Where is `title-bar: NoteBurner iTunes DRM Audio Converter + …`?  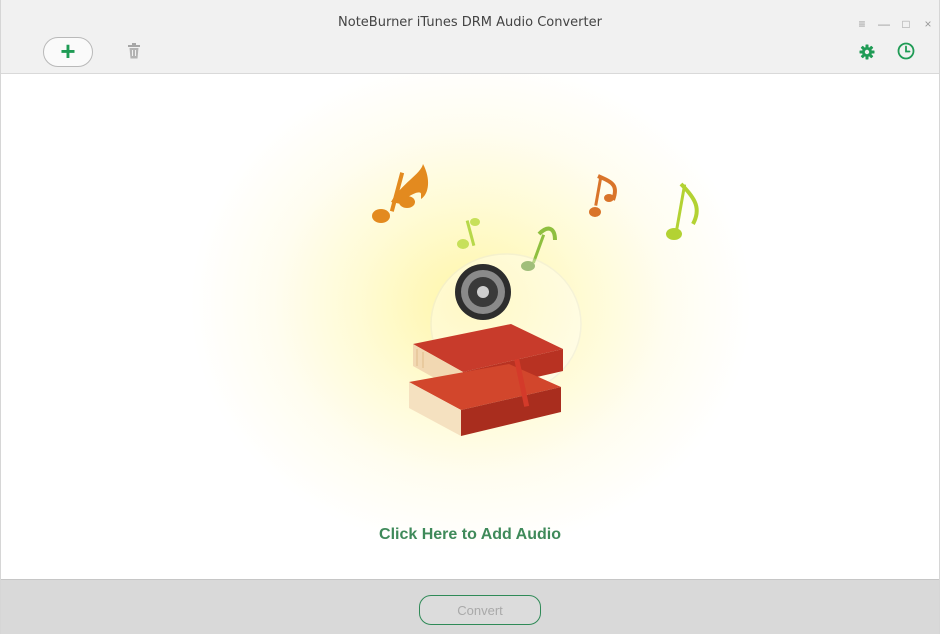
title-bar: NoteBurner iTunes DRM Audio Converter + … is located at coordinates (470, 37).